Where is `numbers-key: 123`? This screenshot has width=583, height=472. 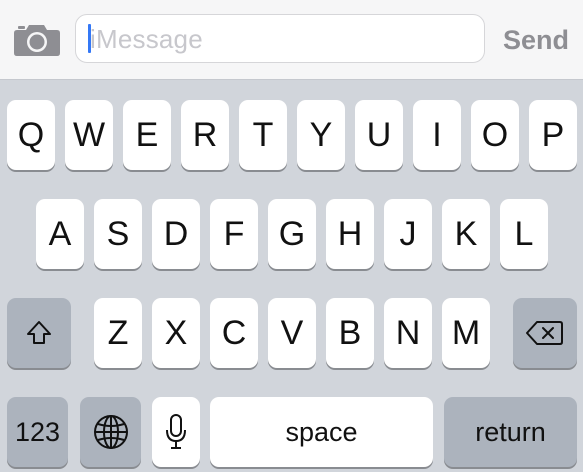
numbers-key: 123 is located at coordinates (37, 432).